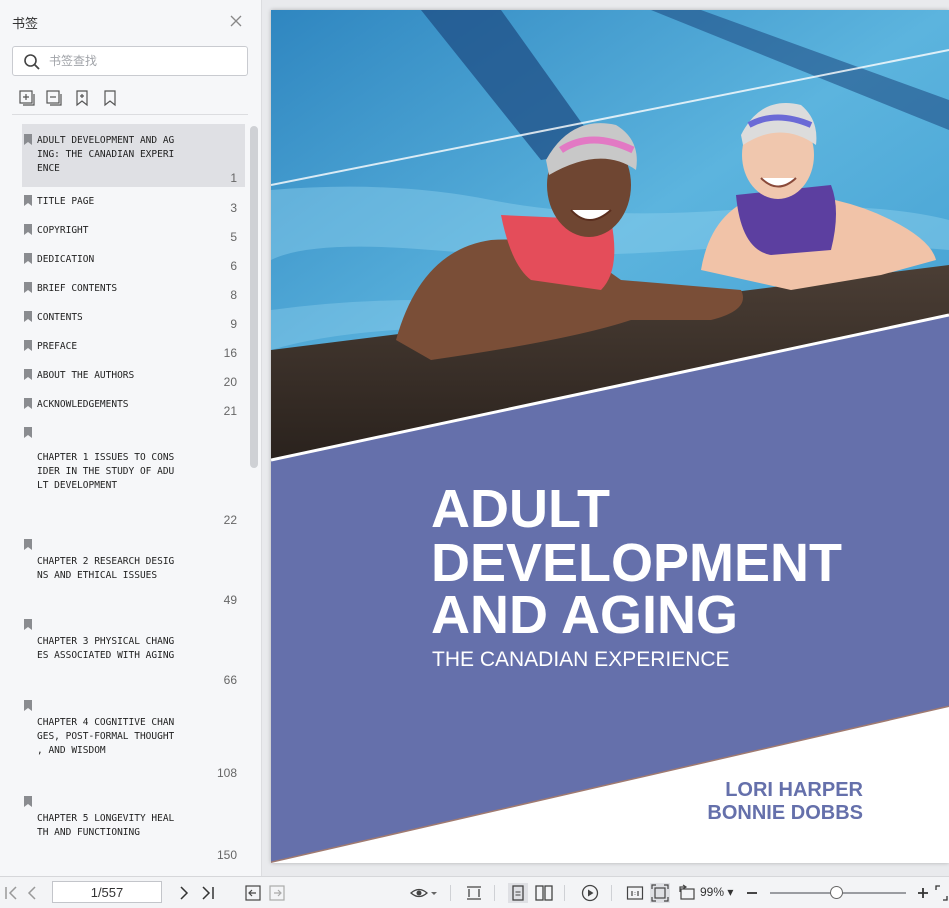 The image size is (949, 908). Describe the element at coordinates (544, 893) in the screenshot. I see `two-page-icon` at that location.